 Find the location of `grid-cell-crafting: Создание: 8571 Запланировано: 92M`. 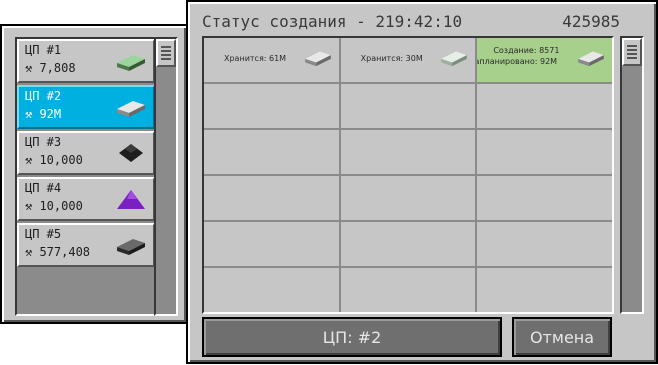

grid-cell-crafting: Создание: 8571 Запланировано: 92M is located at coordinates (544, 60).